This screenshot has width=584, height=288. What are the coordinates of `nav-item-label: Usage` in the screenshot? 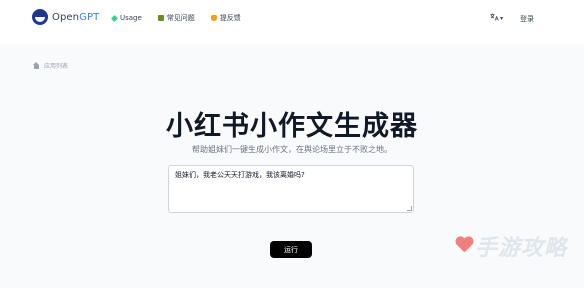 It's located at (131, 18).